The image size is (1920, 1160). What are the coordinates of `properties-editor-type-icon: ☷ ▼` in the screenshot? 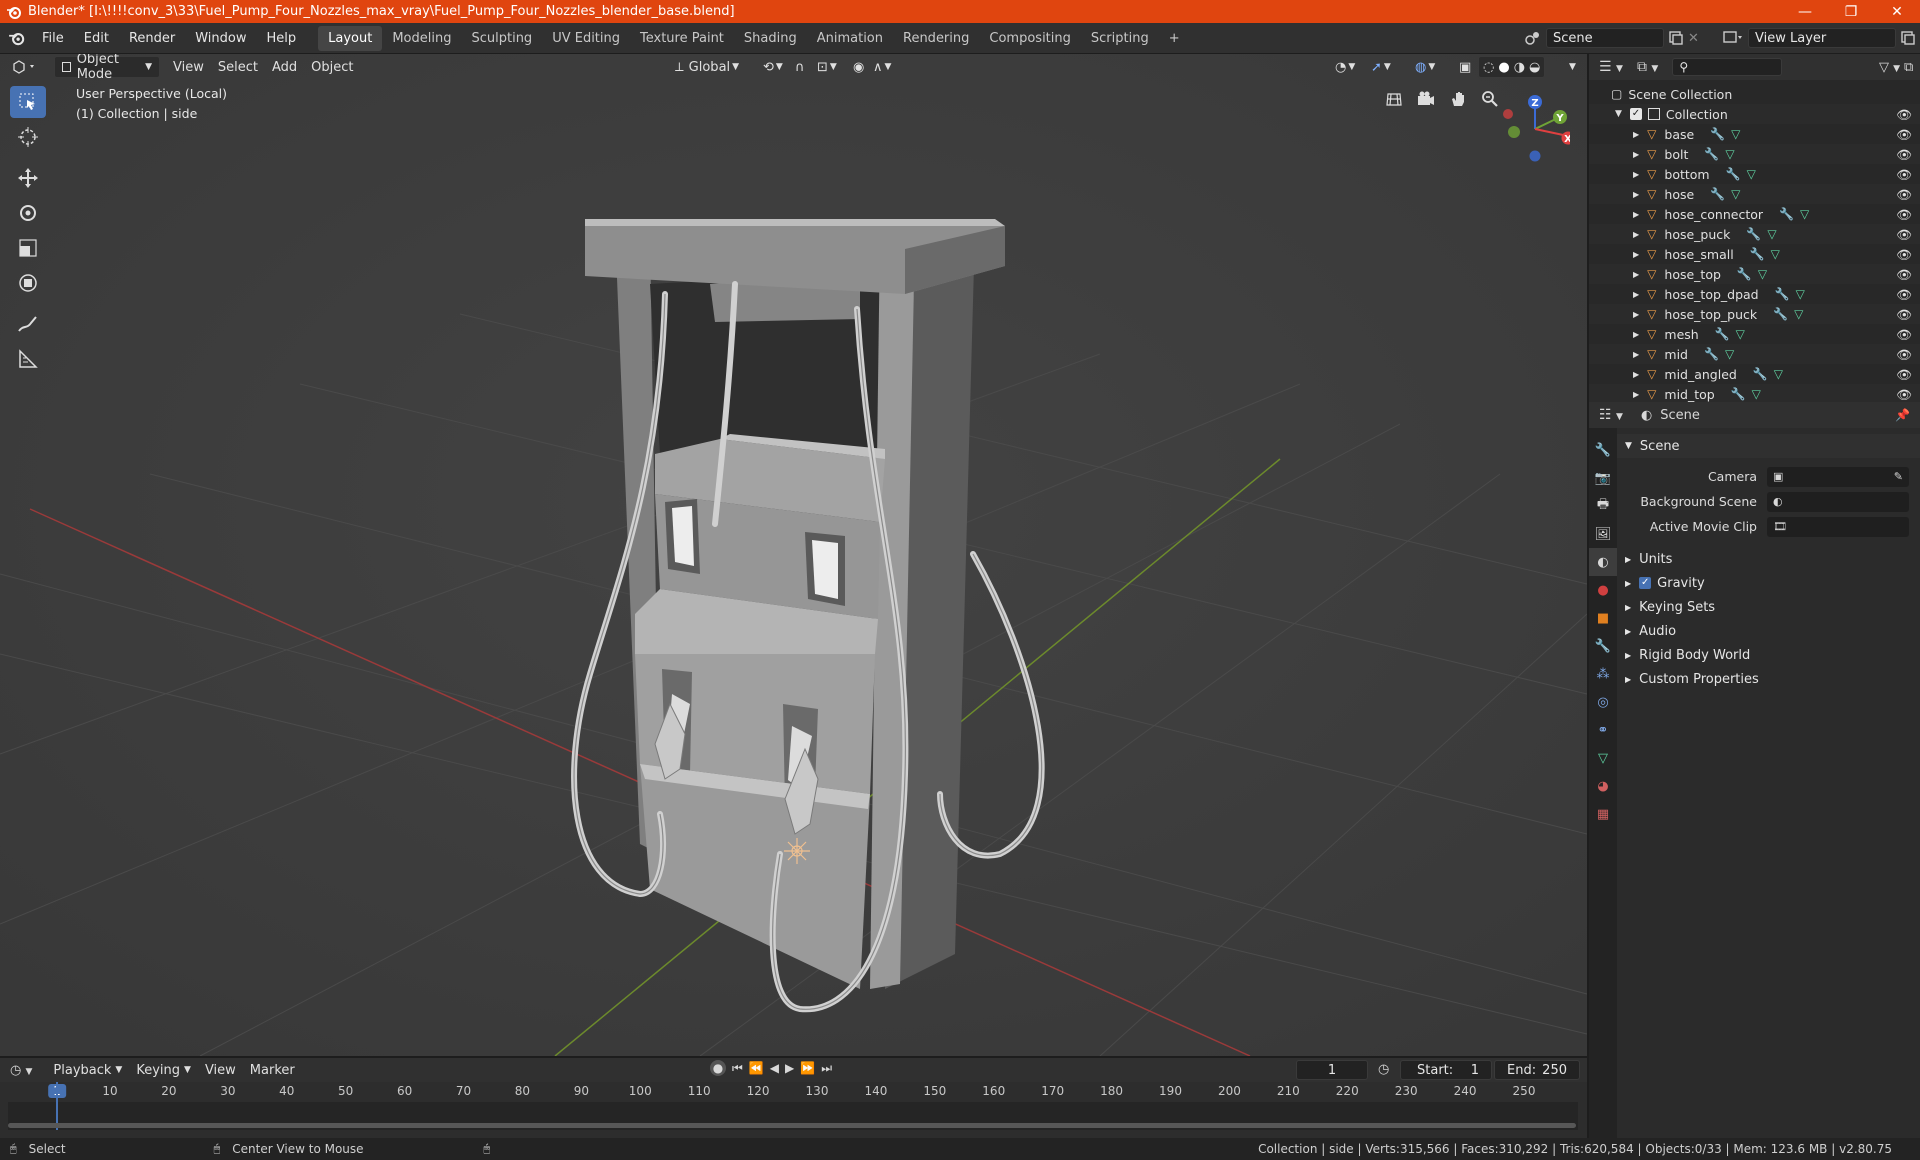 It's located at (1611, 415).